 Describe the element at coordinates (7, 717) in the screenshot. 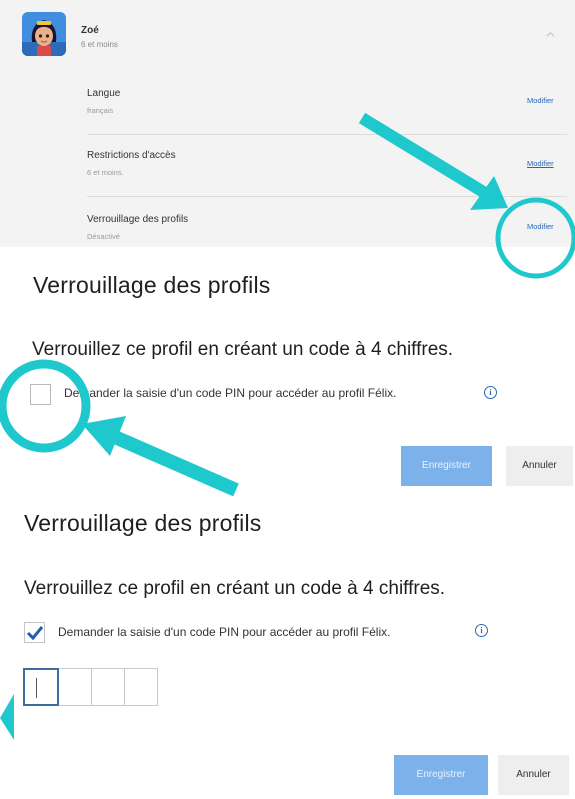

I see `annotation-arrowhead` at that location.